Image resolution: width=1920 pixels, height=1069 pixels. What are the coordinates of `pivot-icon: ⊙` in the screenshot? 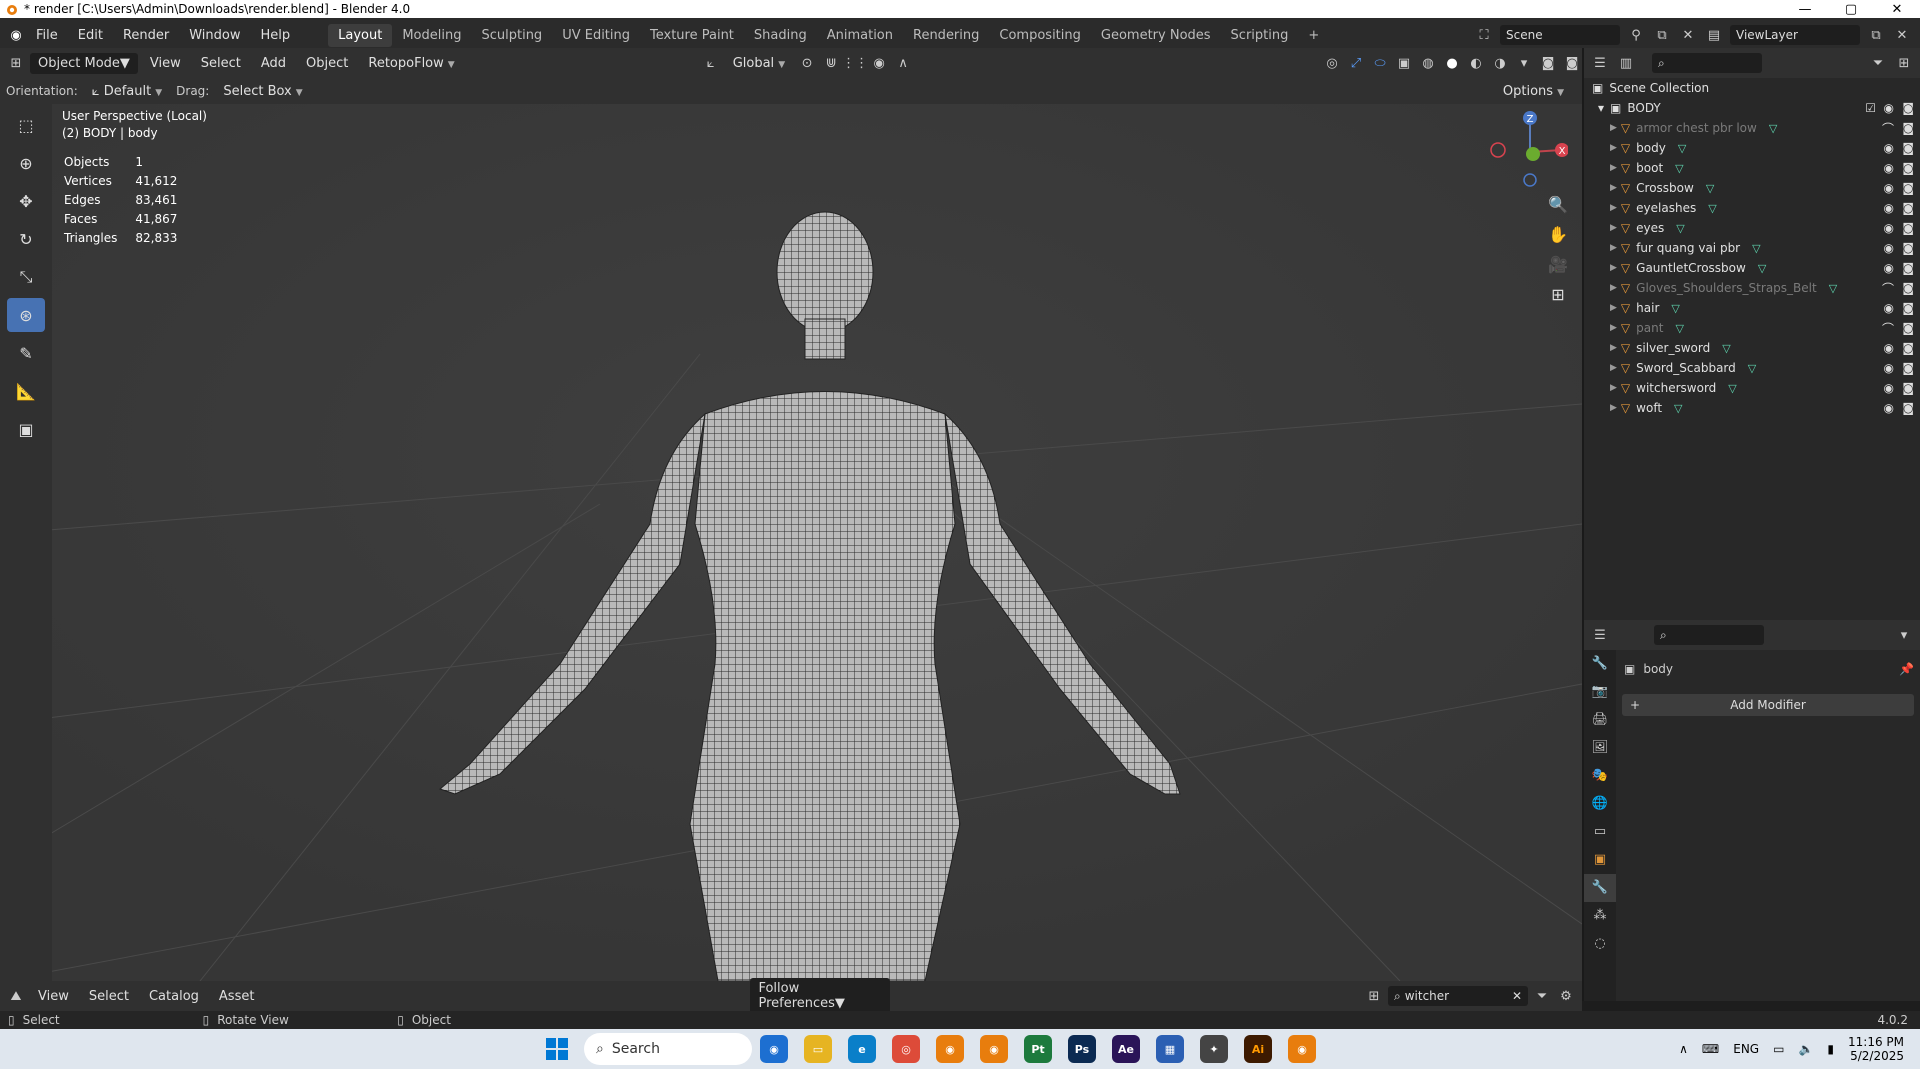 It's located at (807, 63).